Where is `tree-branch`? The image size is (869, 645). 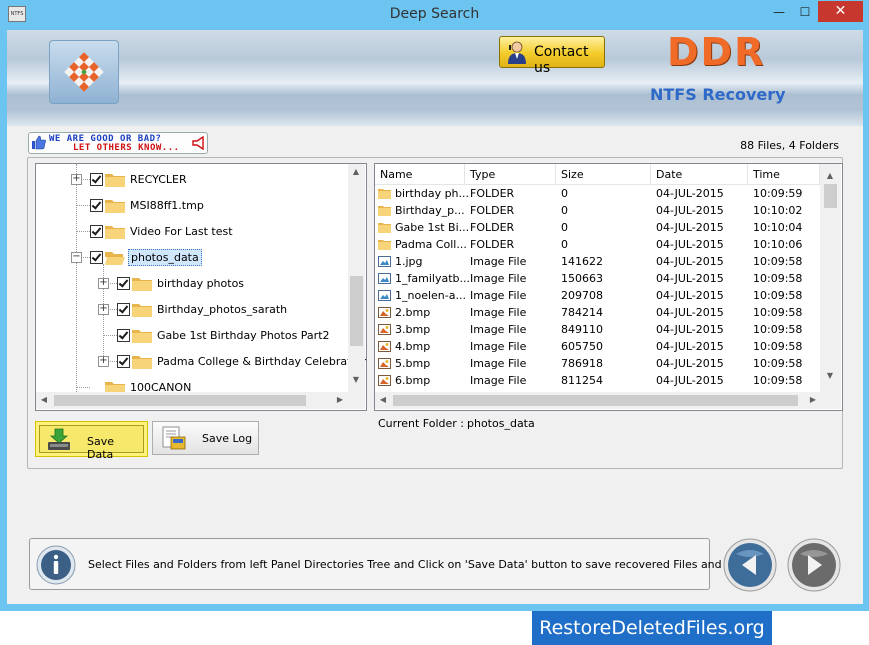
tree-branch is located at coordinates (83, 205).